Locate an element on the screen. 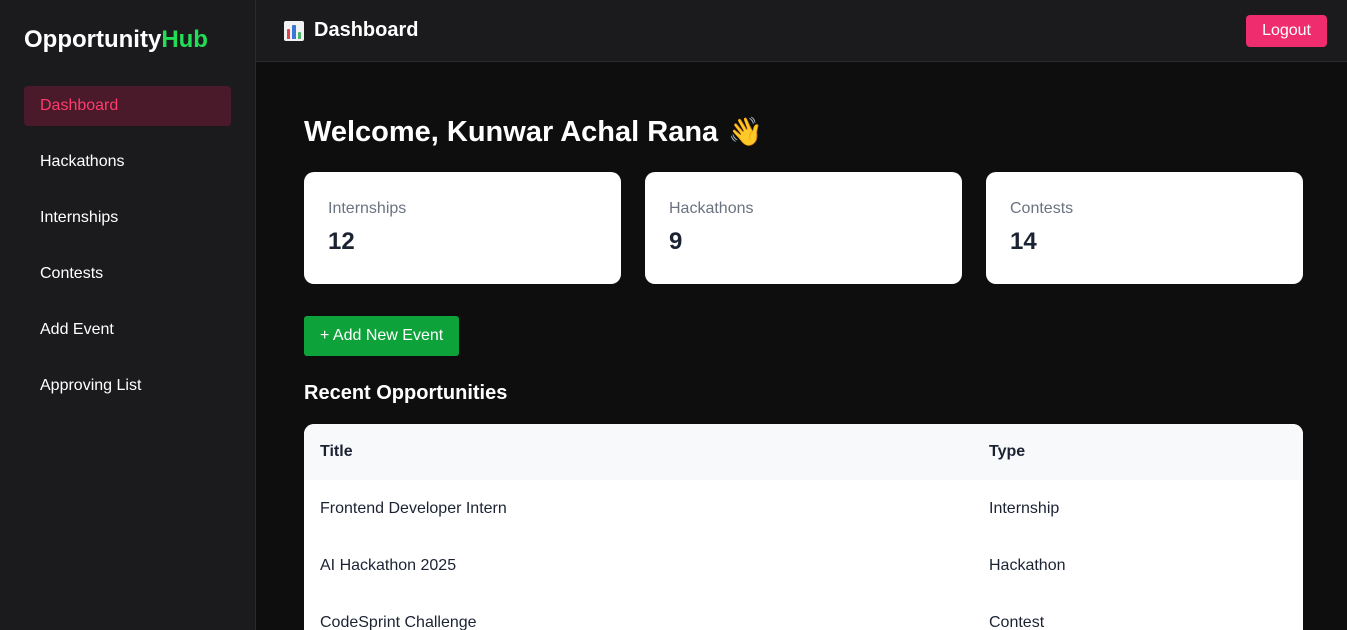  sidebar-item-add-event: Add Event is located at coordinates (127, 330).